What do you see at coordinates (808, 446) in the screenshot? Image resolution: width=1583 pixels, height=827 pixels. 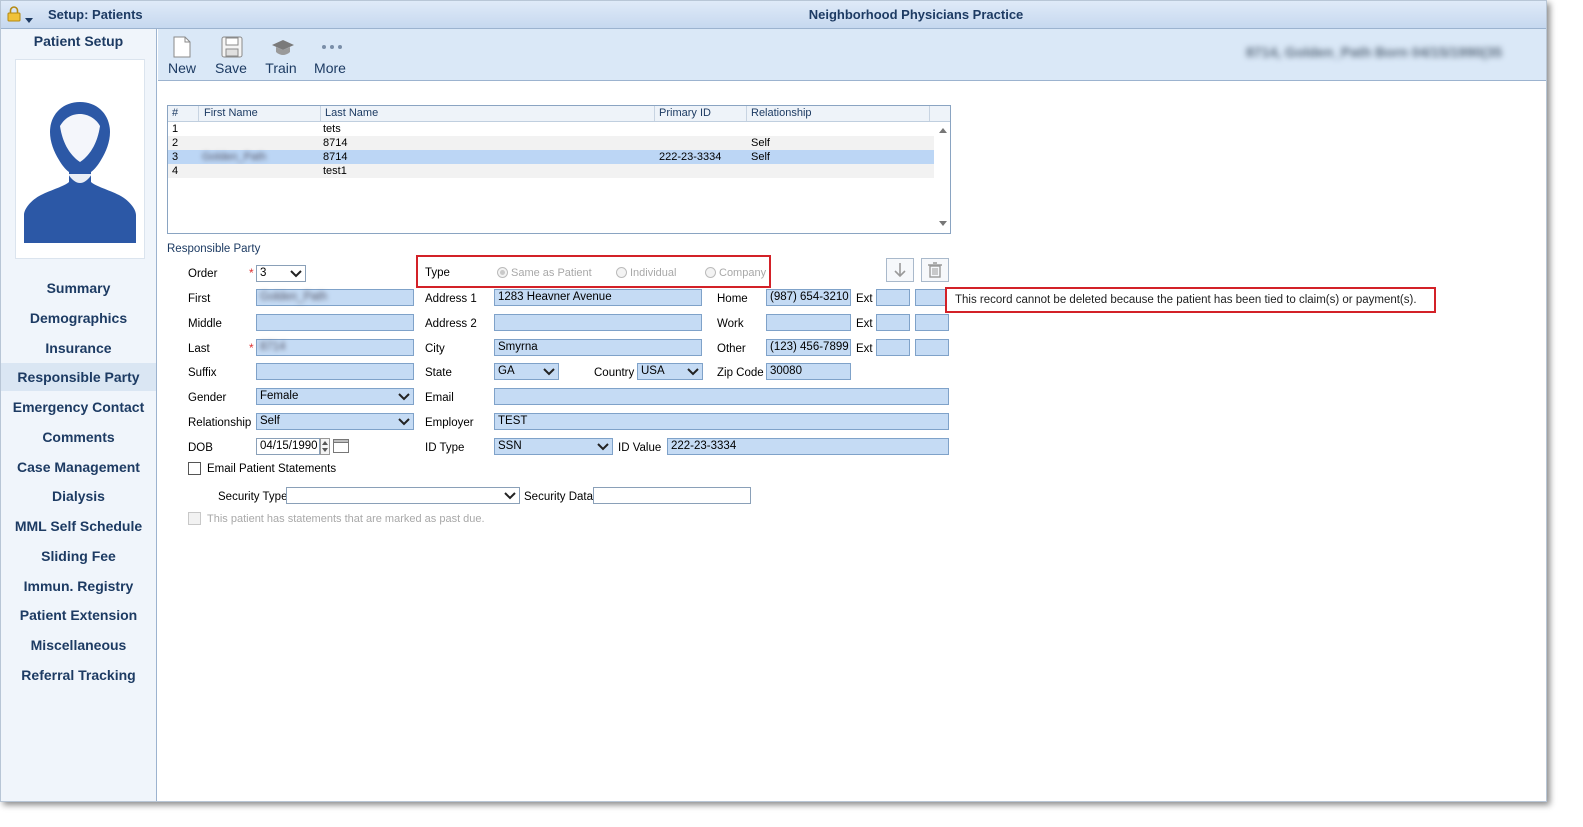 I see `id-value-field: 222-23-3334` at bounding box center [808, 446].